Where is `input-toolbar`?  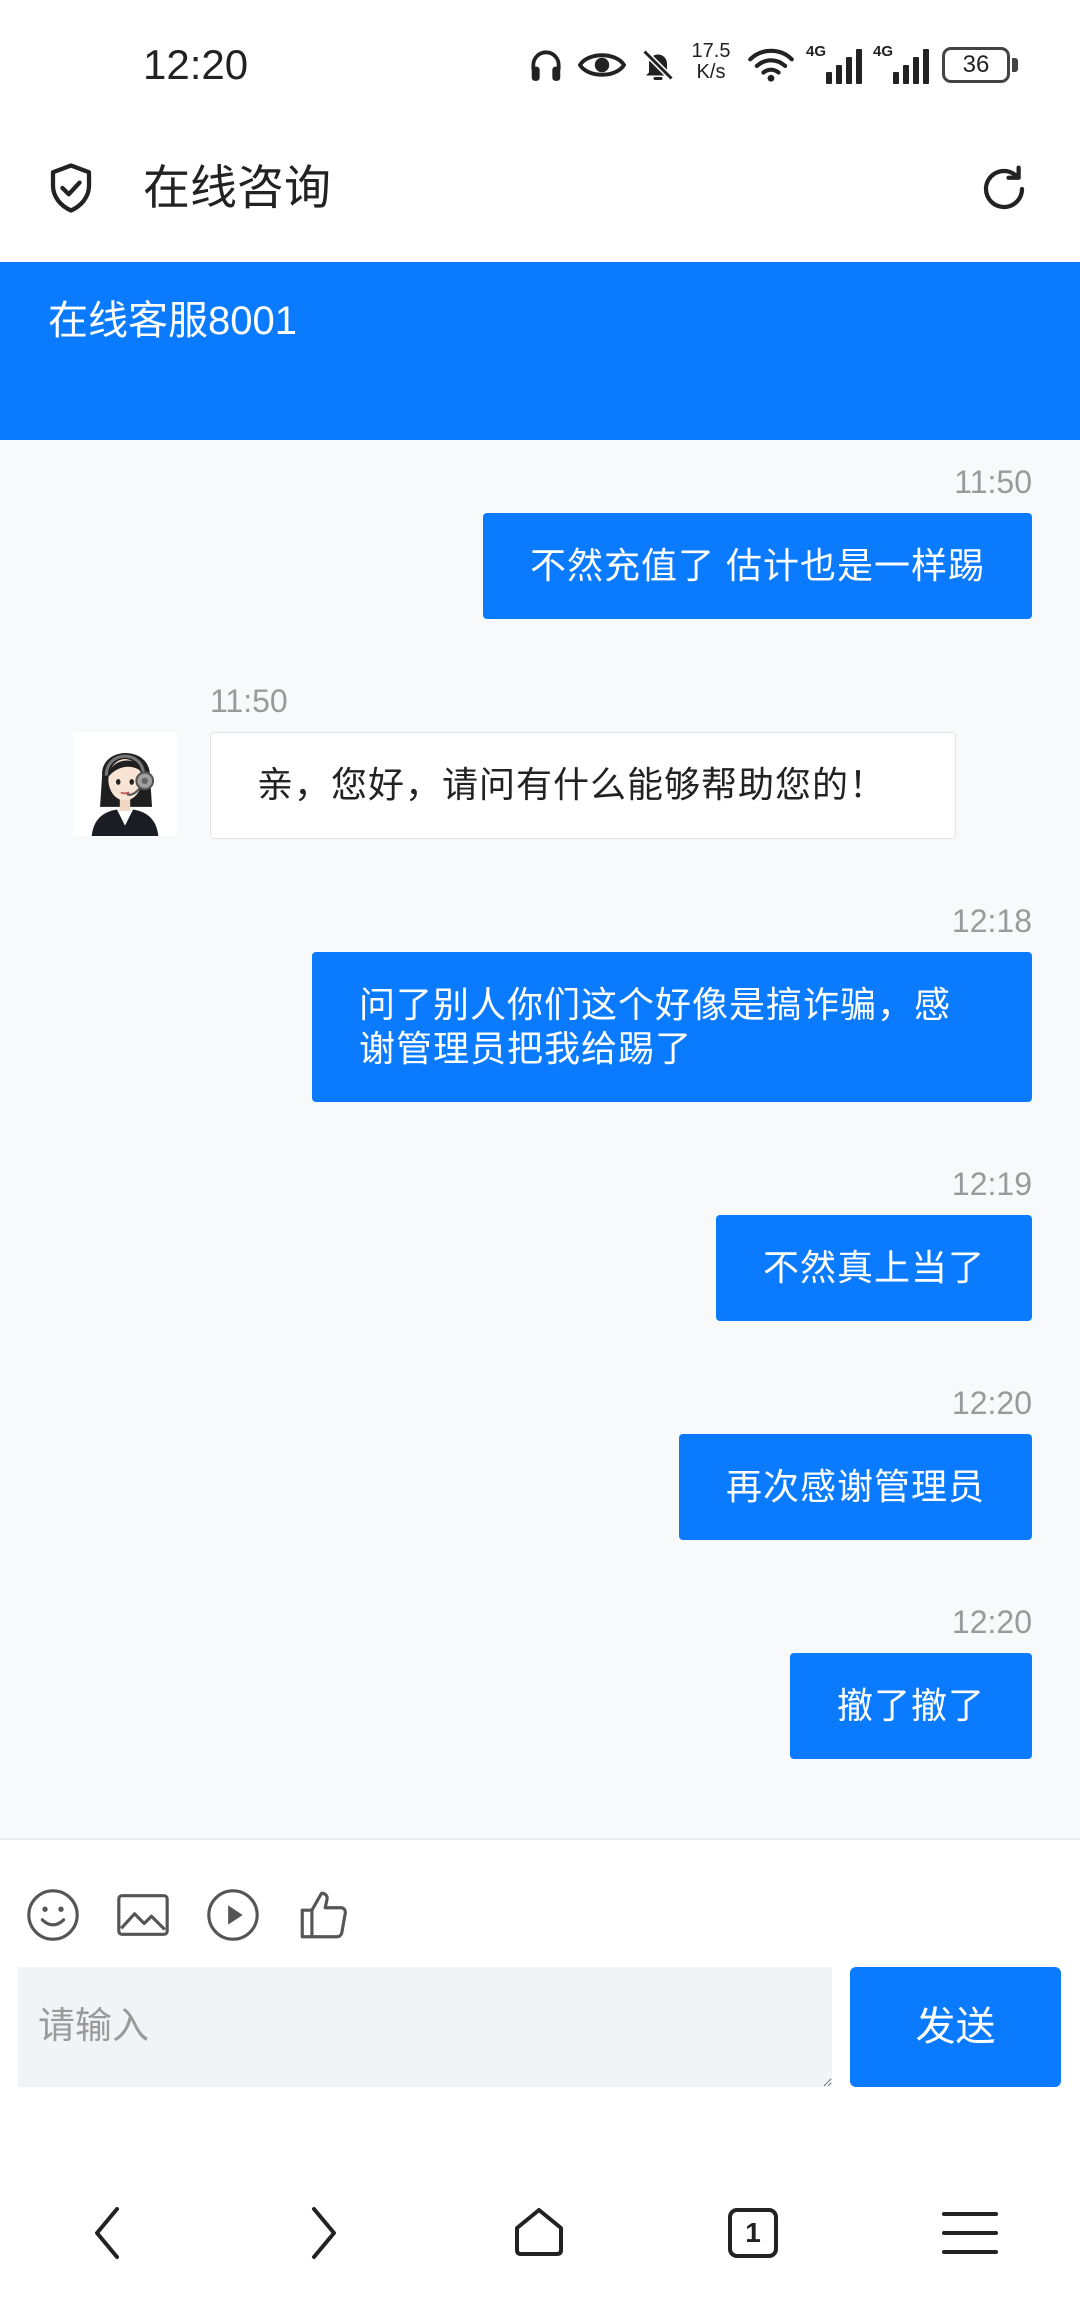 input-toolbar is located at coordinates (540, 1899).